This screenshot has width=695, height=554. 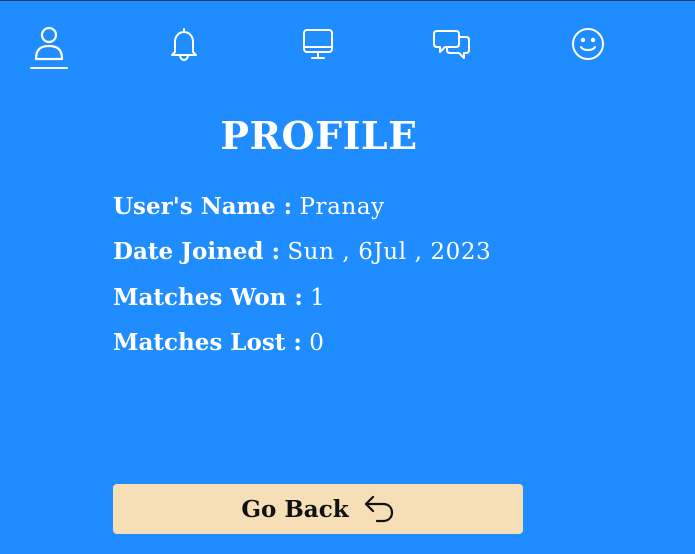 I want to click on monitor-icon, so click(x=318, y=44).